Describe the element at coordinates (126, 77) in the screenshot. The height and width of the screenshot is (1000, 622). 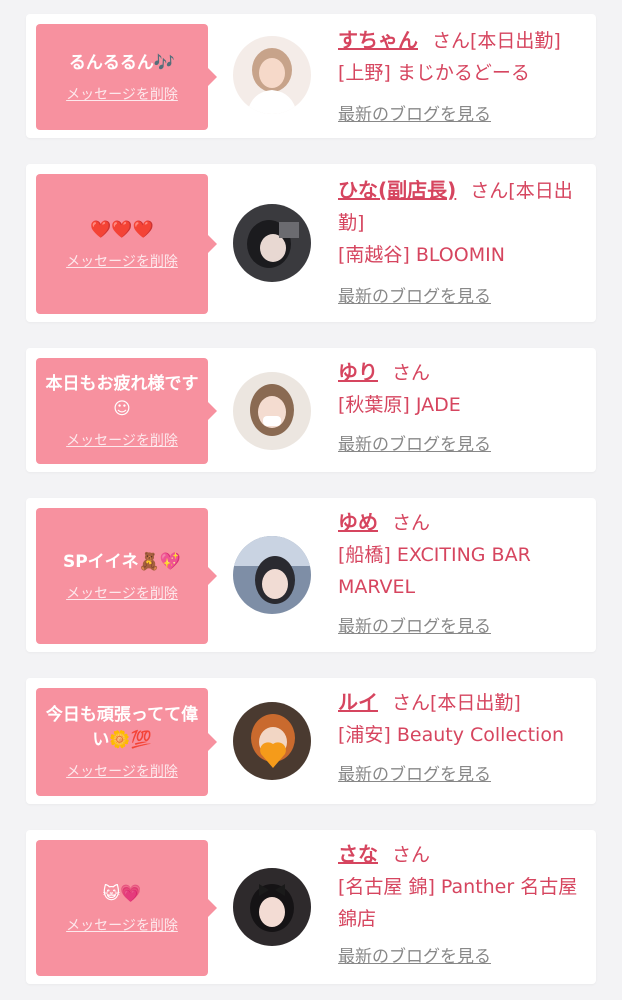
I see `message-bubble: るんるるん🎶 メッセージを削除` at that location.